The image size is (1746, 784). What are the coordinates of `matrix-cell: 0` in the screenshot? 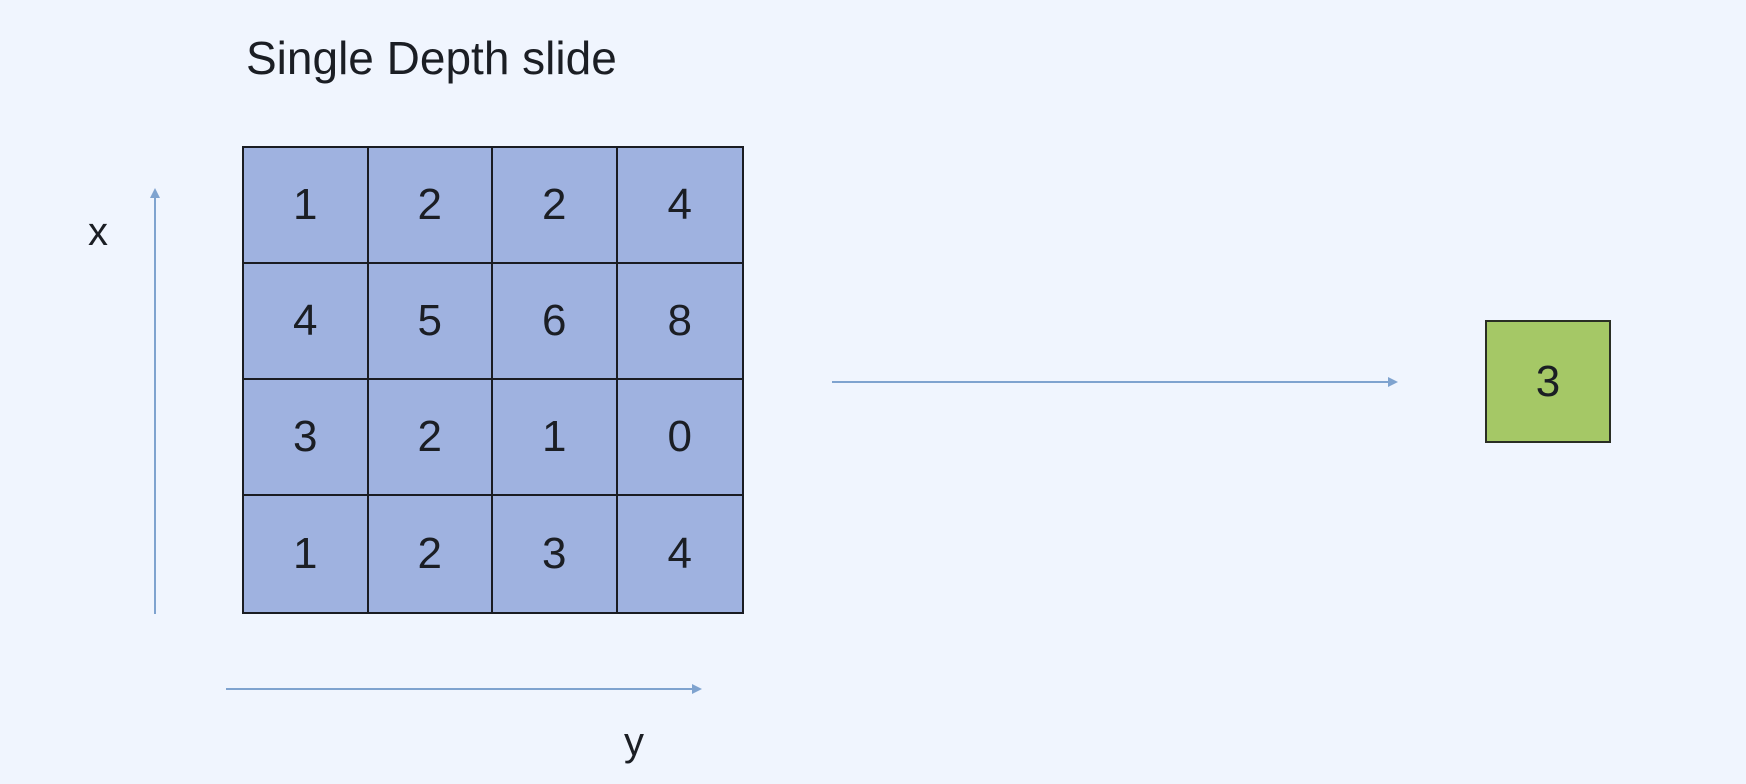 It's located at (679, 438).